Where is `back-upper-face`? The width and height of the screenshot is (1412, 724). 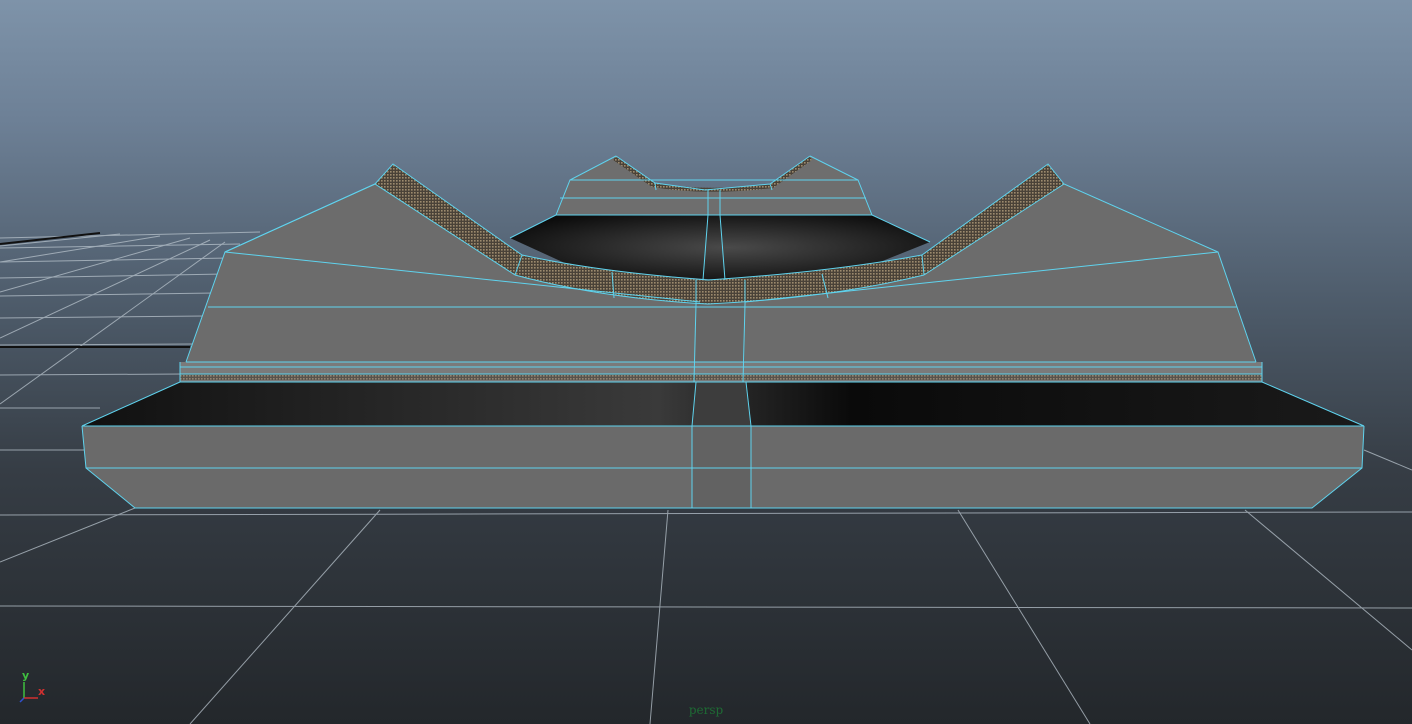 back-upper-face is located at coordinates (714, 185).